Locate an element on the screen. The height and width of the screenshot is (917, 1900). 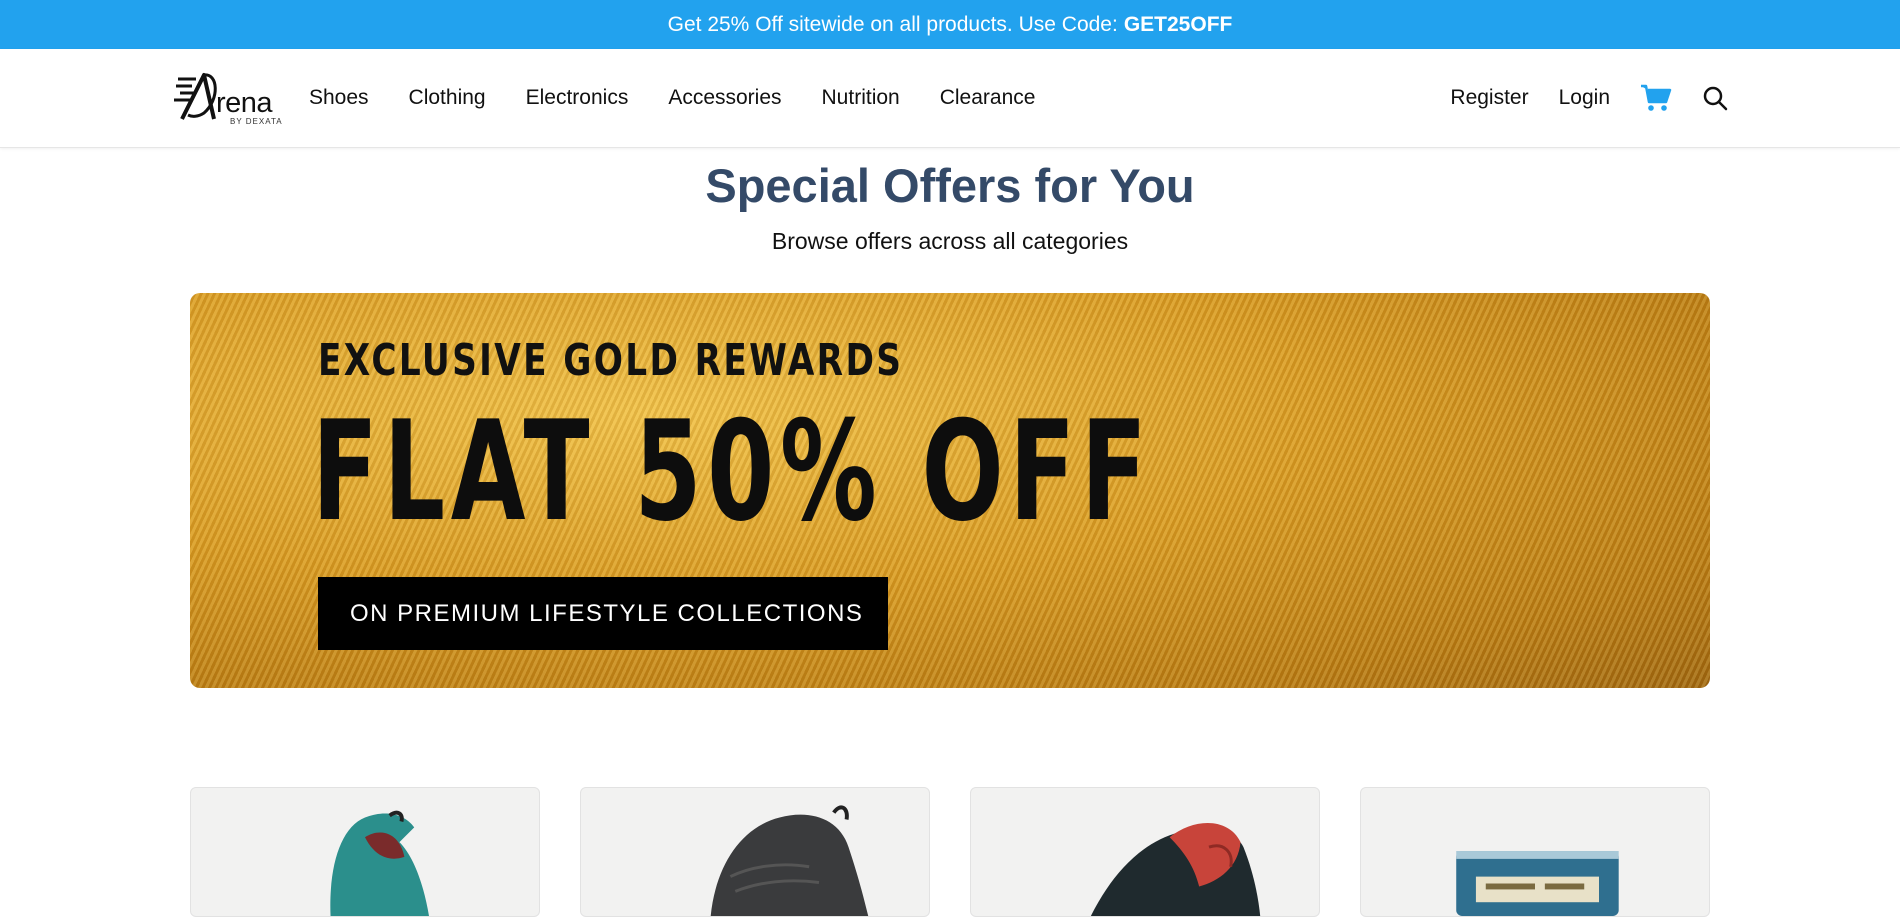
nav-accessories: Accessories is located at coordinates (724, 98).